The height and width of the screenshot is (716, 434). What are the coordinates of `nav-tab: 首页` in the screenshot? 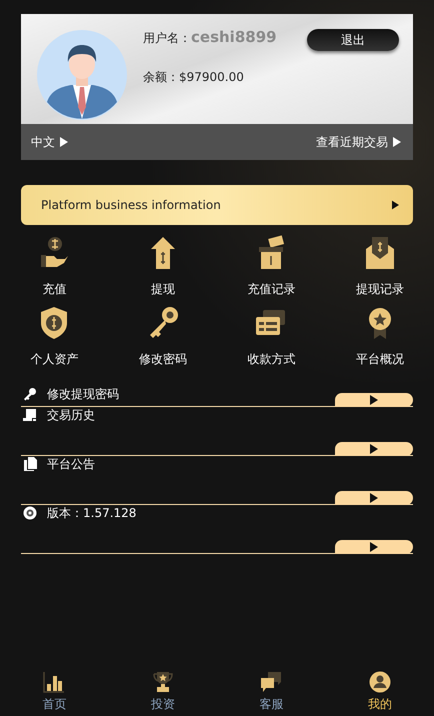 It's located at (54, 692).